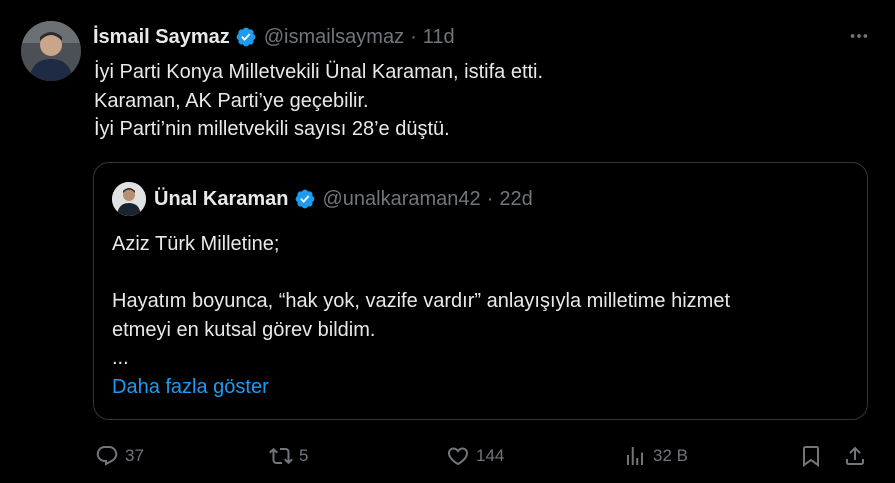 This screenshot has width=895, height=483. Describe the element at coordinates (134, 455) in the screenshot. I see `reply-count: 37` at that location.